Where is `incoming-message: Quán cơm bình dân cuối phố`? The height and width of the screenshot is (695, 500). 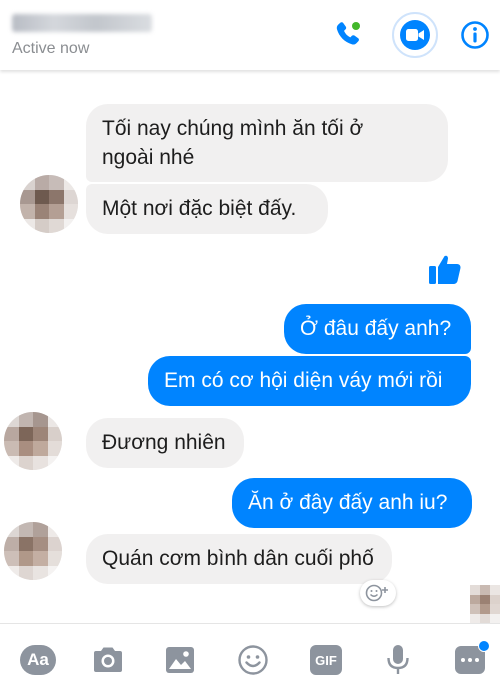
incoming-message: Quán cơm bình dân cuối phố is located at coordinates (239, 559).